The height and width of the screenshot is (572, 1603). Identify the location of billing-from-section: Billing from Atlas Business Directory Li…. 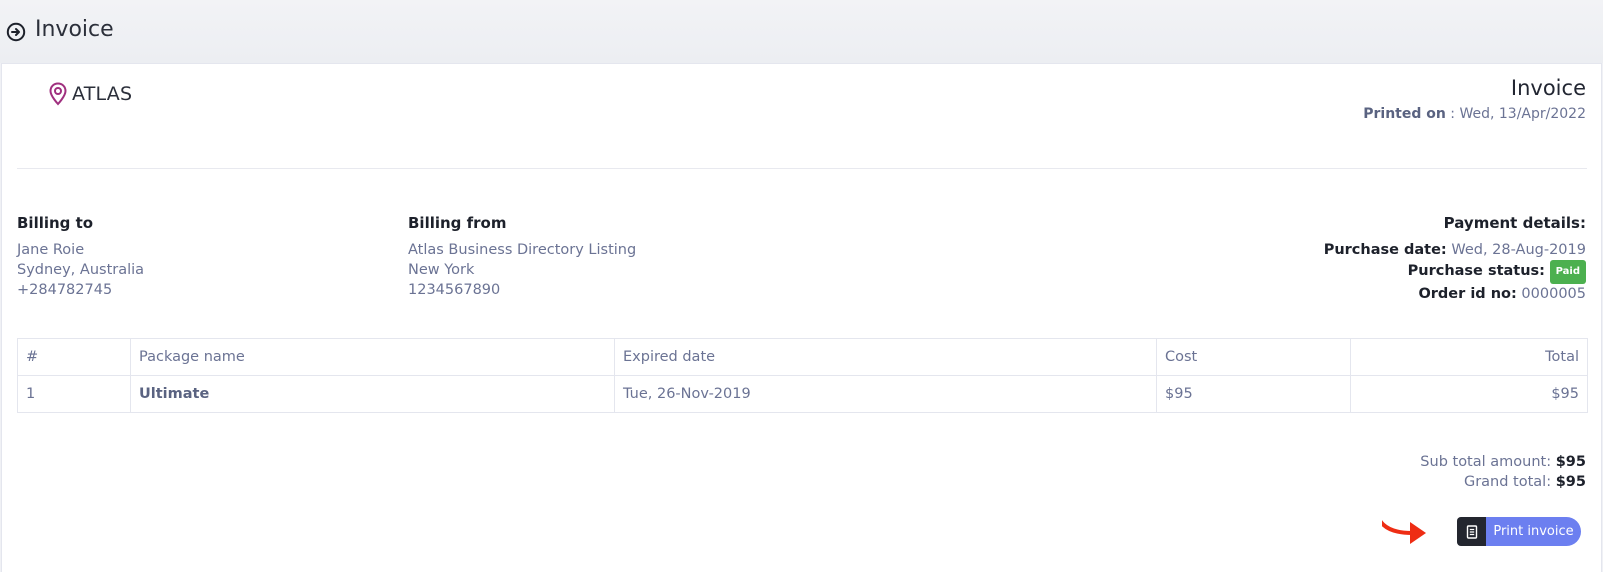
(522, 257).